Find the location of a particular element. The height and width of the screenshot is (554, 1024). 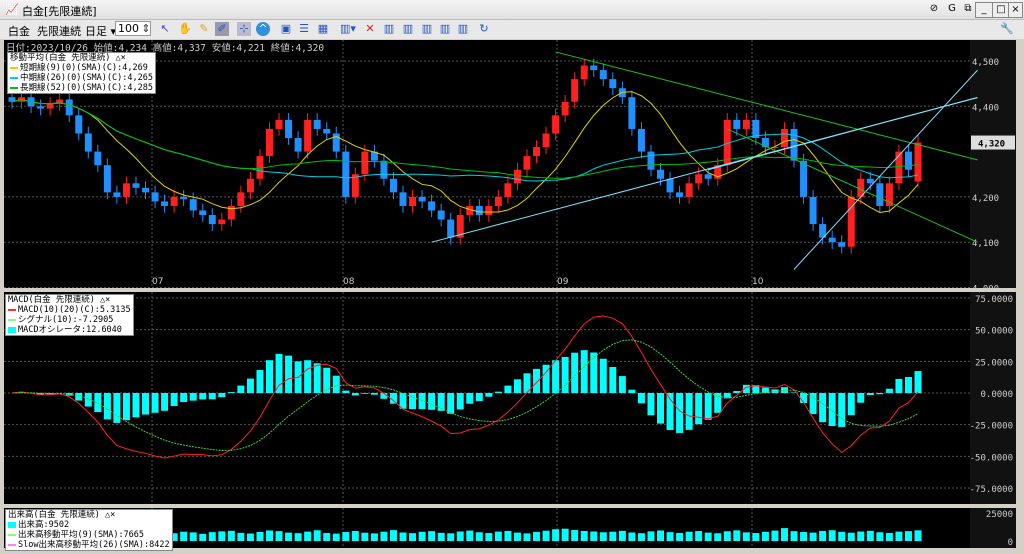

macd-value: MACD(10)(20)(C):5.3135 is located at coordinates (74, 310).